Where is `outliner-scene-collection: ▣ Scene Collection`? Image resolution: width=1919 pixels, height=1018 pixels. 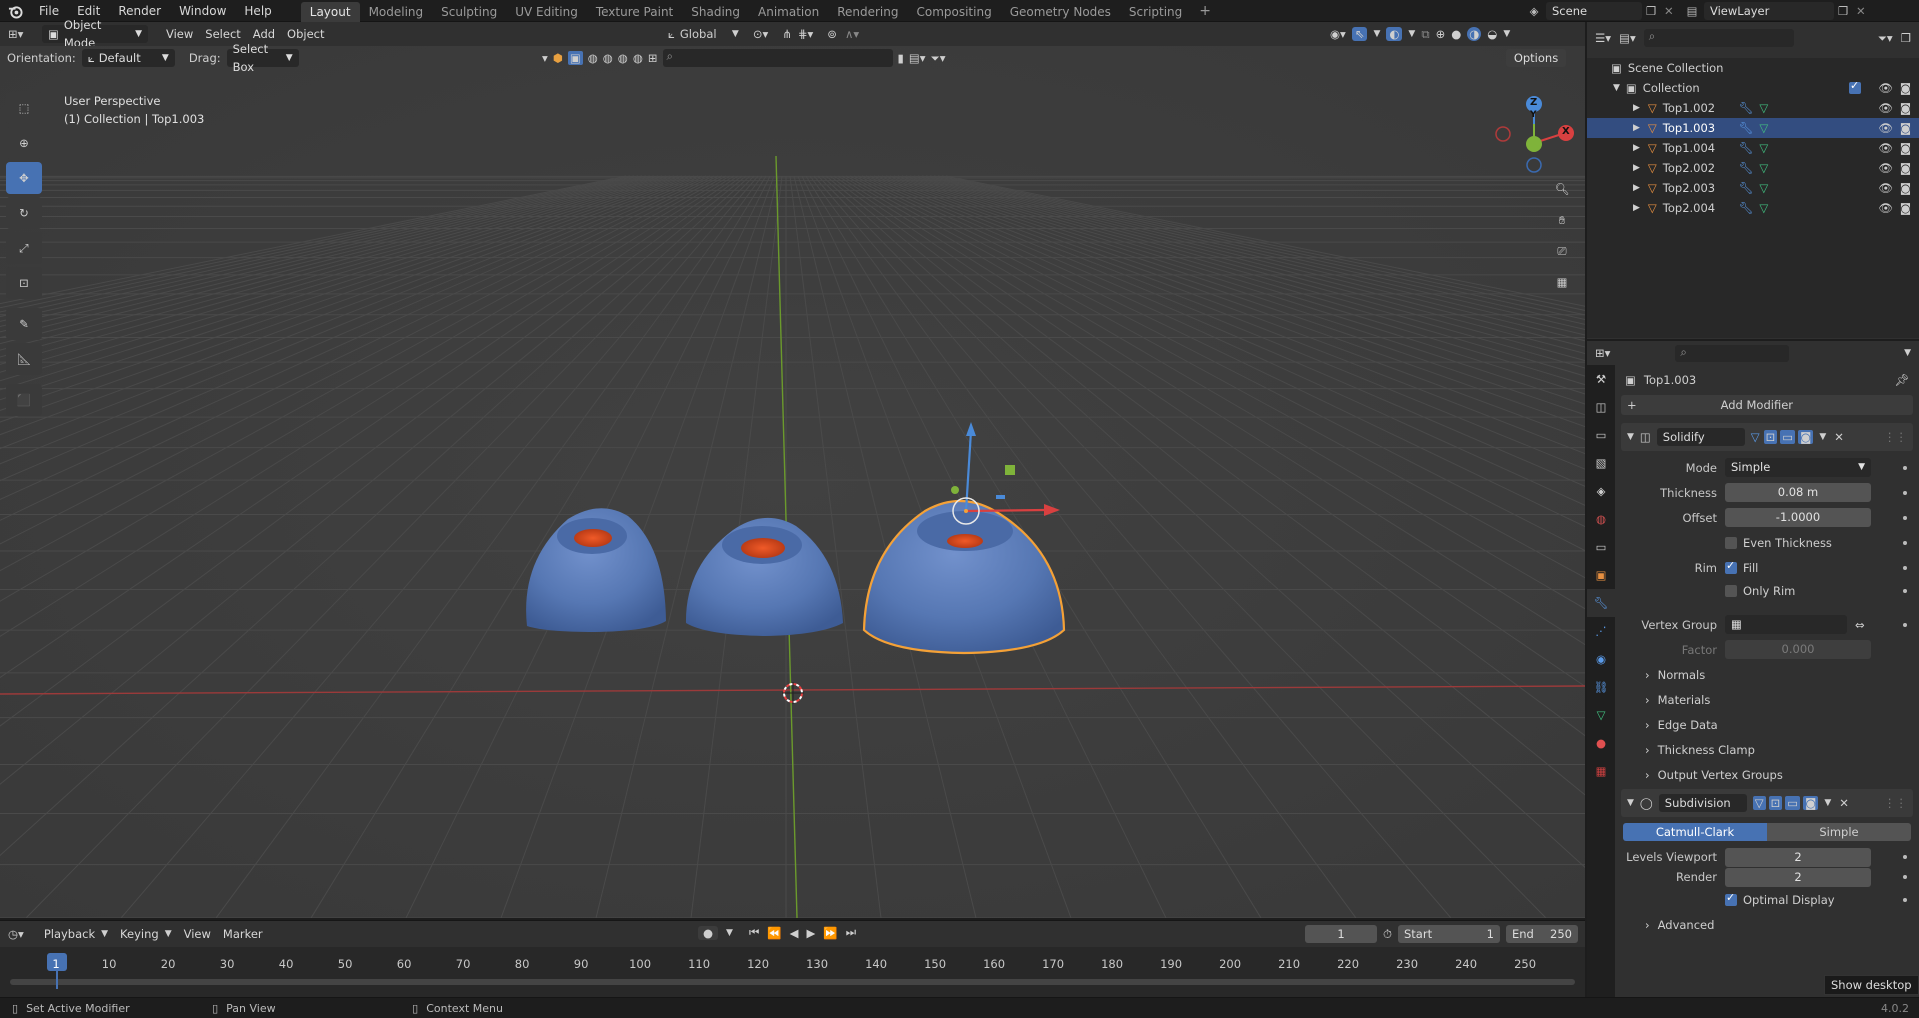
outliner-scene-collection: ▣ Scene Collection is located at coordinates (1753, 68).